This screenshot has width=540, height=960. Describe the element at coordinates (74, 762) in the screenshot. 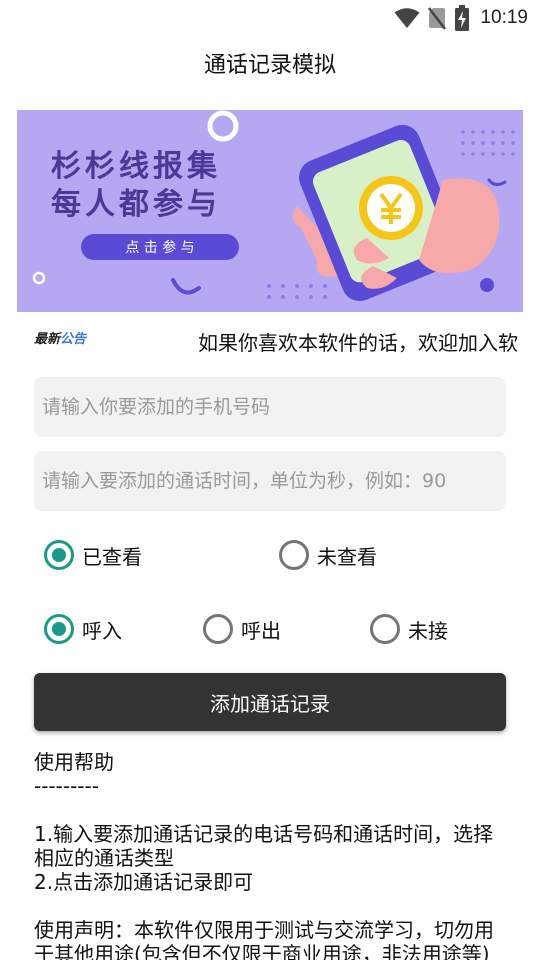

I see `help-title: 使用帮助` at that location.